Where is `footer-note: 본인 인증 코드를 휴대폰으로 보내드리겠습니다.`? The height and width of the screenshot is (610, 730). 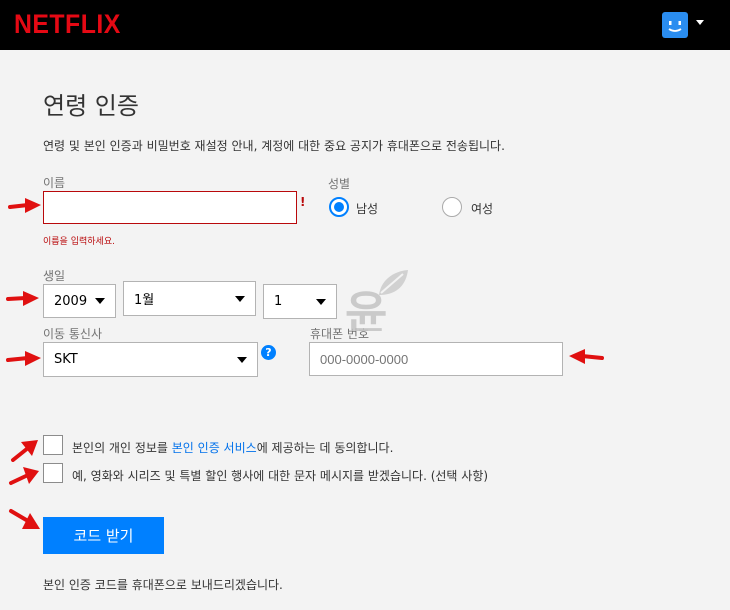
footer-note: 본인 인증 코드를 휴대폰으로 보내드리겠습니다. is located at coordinates (163, 585).